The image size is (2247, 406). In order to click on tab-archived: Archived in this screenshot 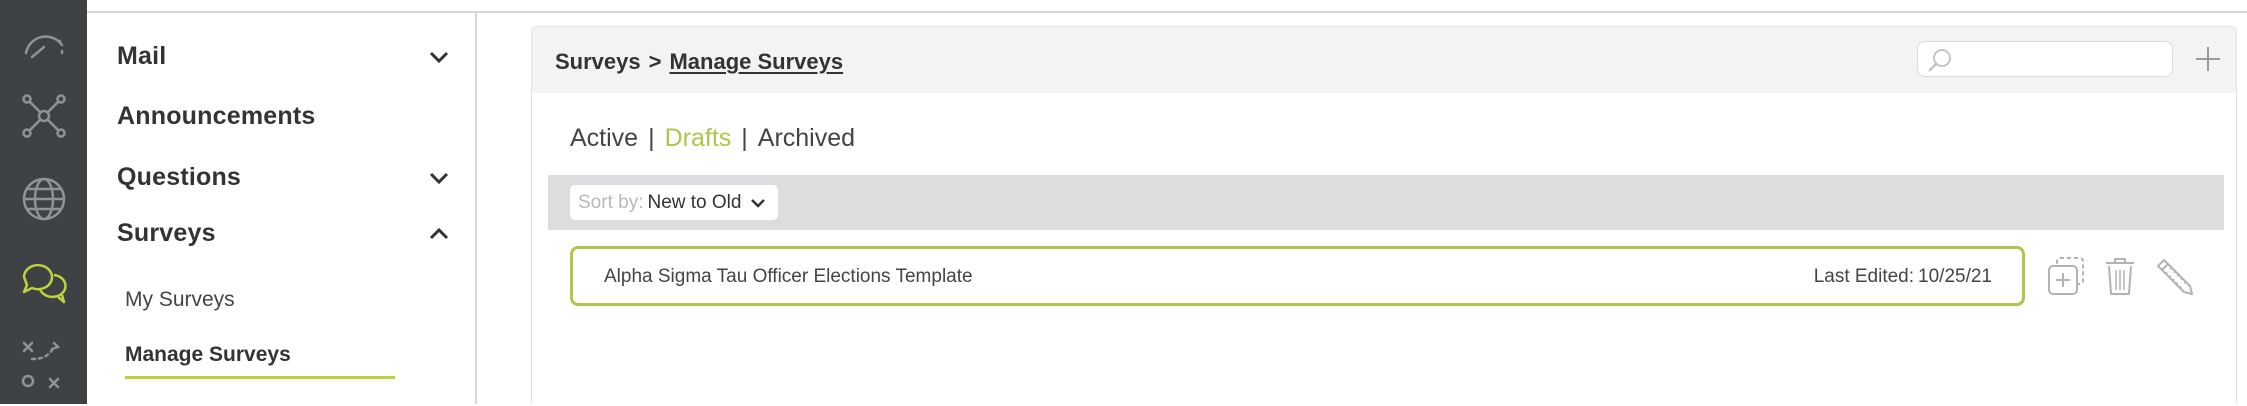, I will do `click(806, 138)`.